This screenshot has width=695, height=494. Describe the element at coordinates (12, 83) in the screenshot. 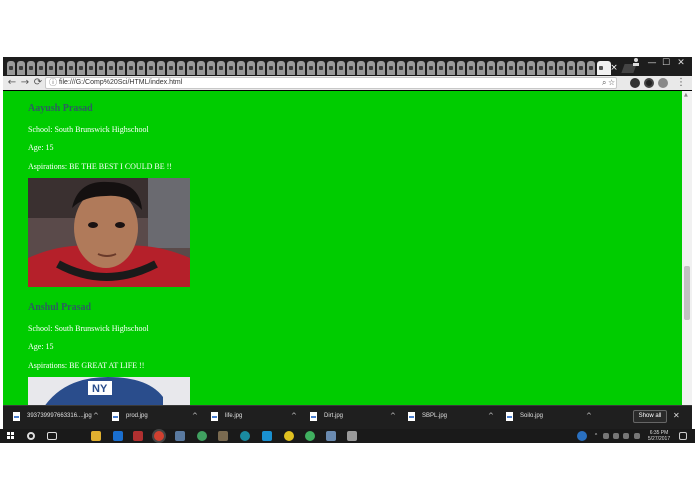

I see `back-button: ←` at that location.